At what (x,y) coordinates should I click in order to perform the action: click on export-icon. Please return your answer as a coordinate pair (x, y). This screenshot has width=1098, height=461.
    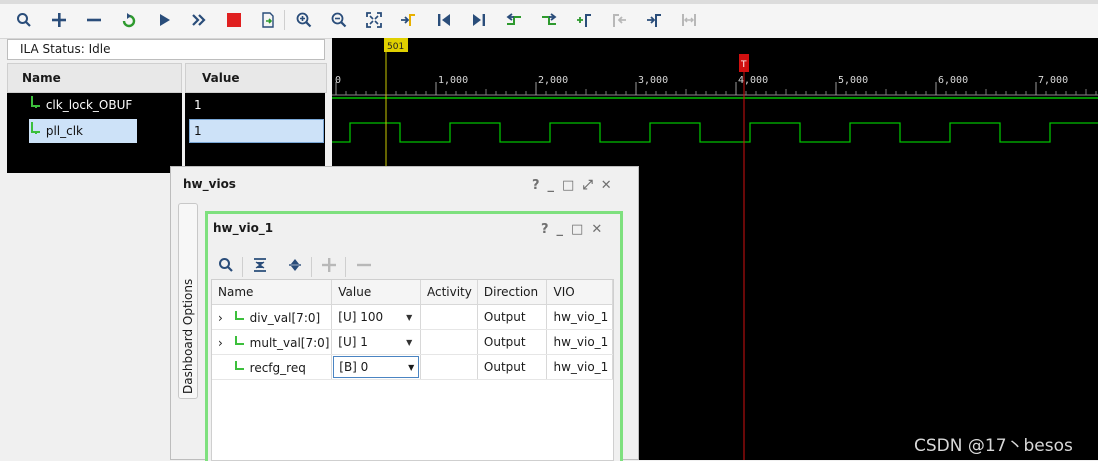
    Looking at the image, I should click on (268, 20).